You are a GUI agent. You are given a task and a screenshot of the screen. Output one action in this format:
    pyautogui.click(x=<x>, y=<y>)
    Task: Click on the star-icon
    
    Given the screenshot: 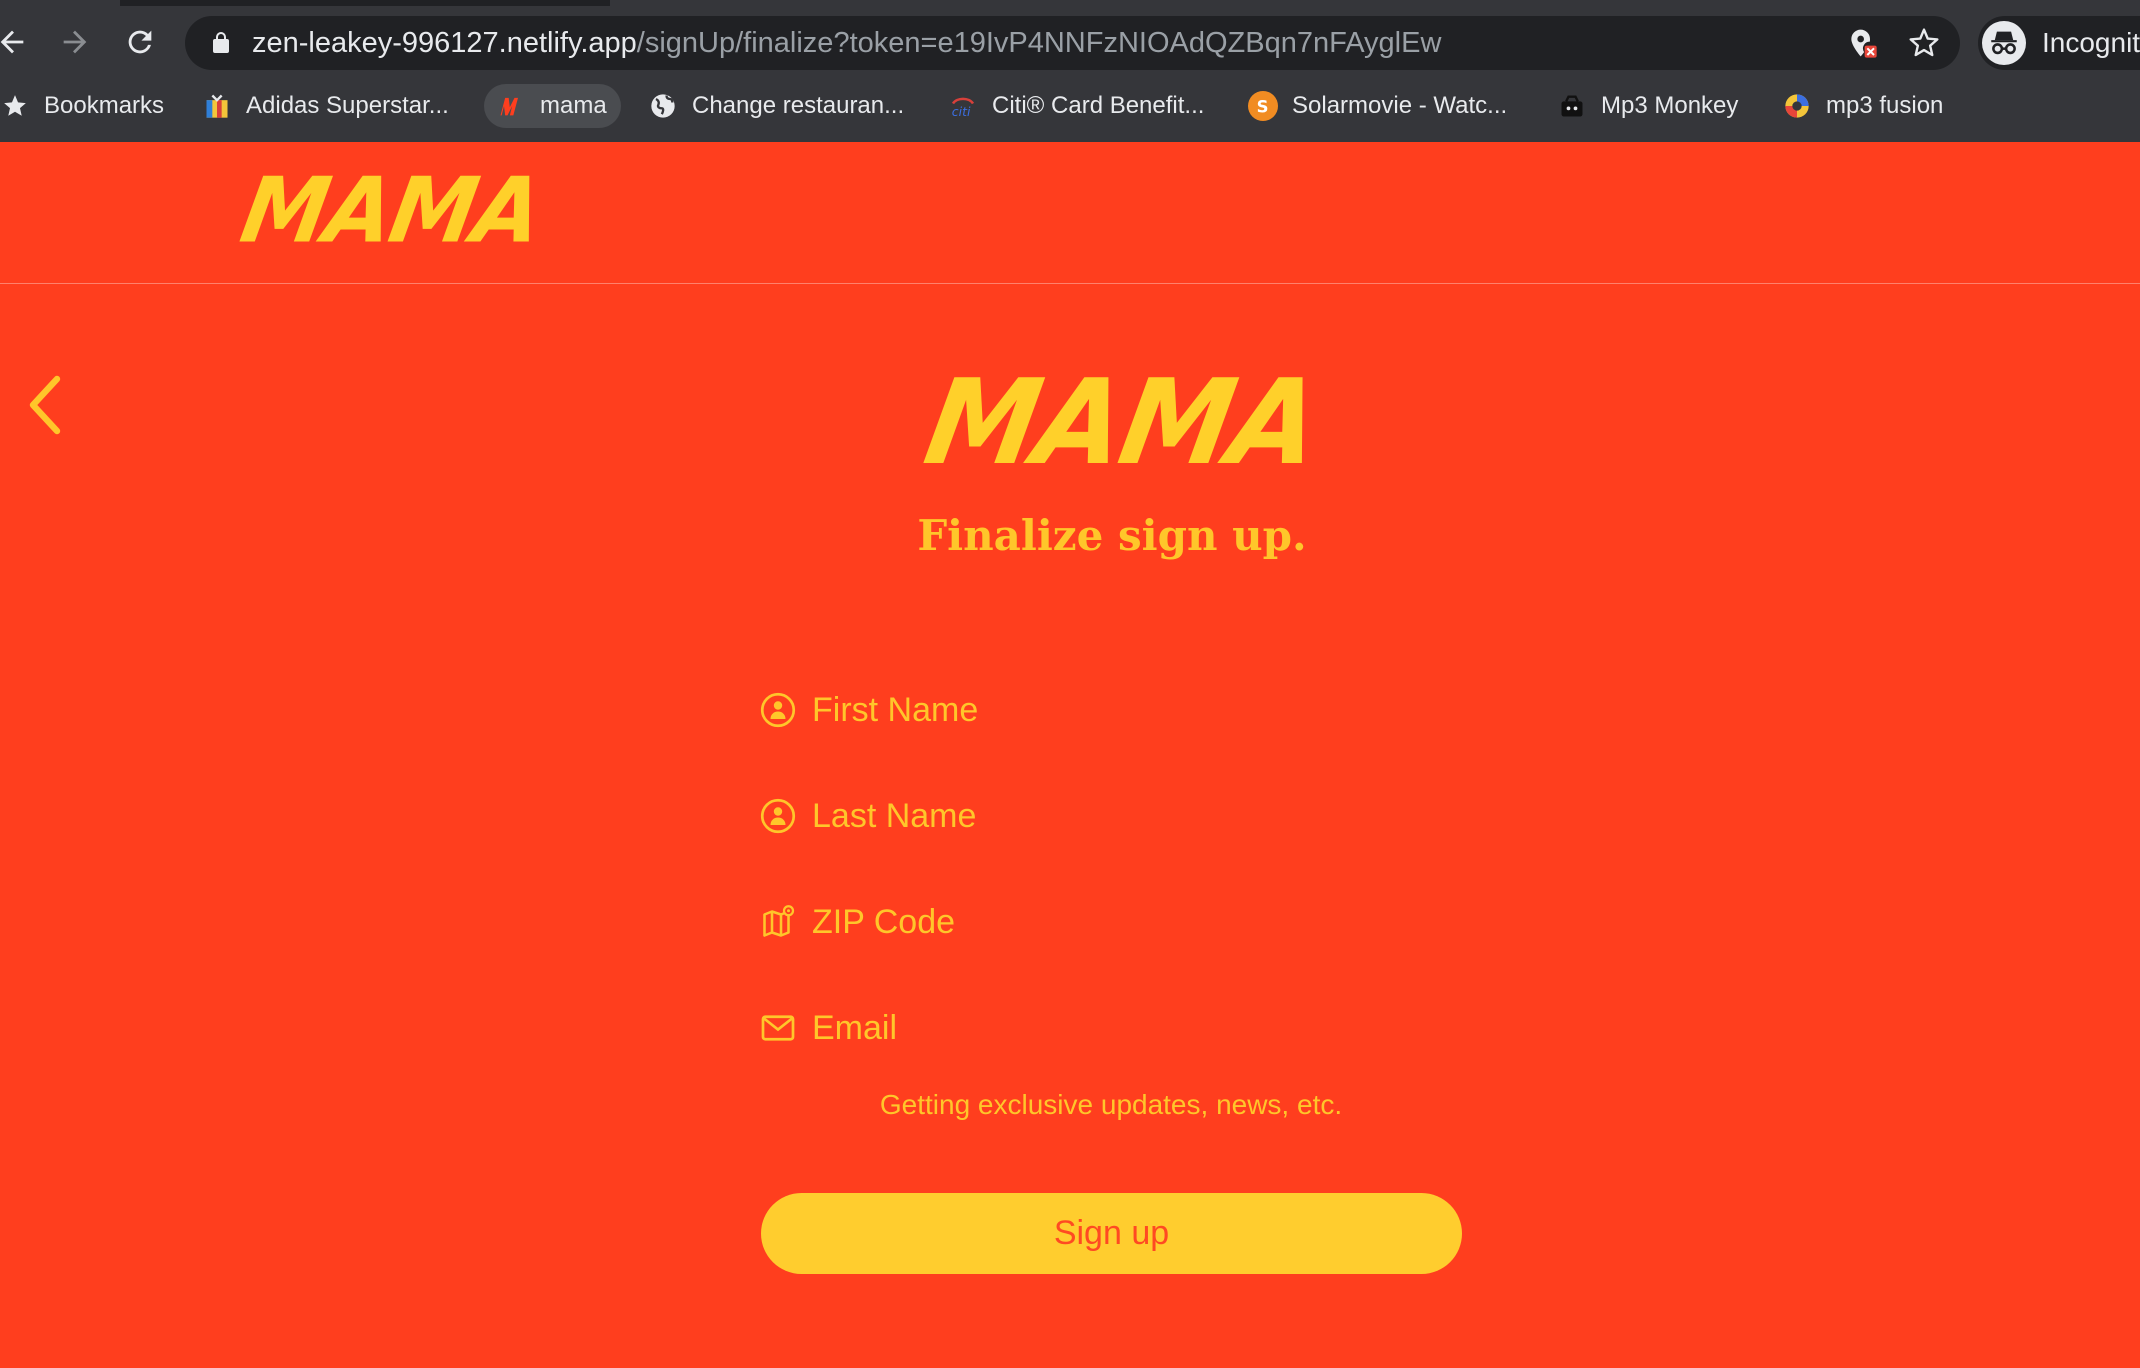 What is the action you would take?
    pyautogui.click(x=15, y=106)
    